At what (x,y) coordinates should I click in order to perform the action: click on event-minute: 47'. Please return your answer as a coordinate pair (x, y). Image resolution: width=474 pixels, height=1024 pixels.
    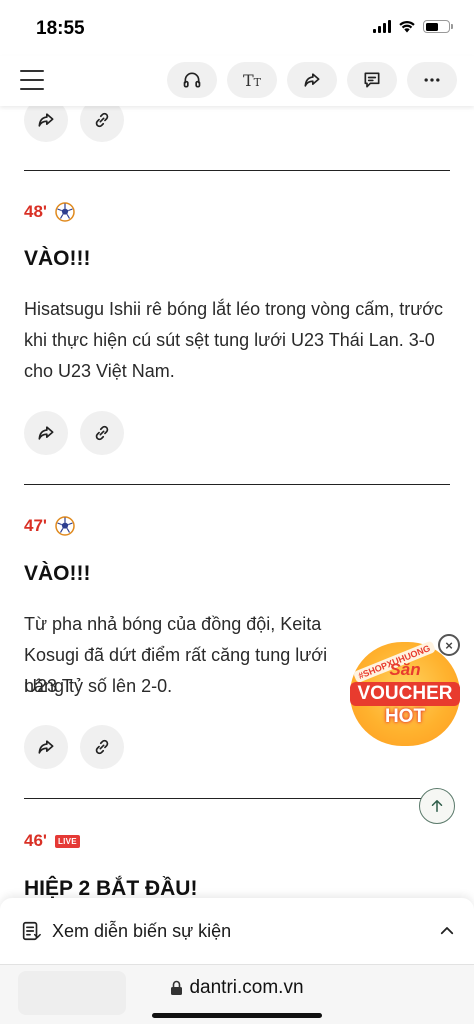
    Looking at the image, I should click on (49, 526).